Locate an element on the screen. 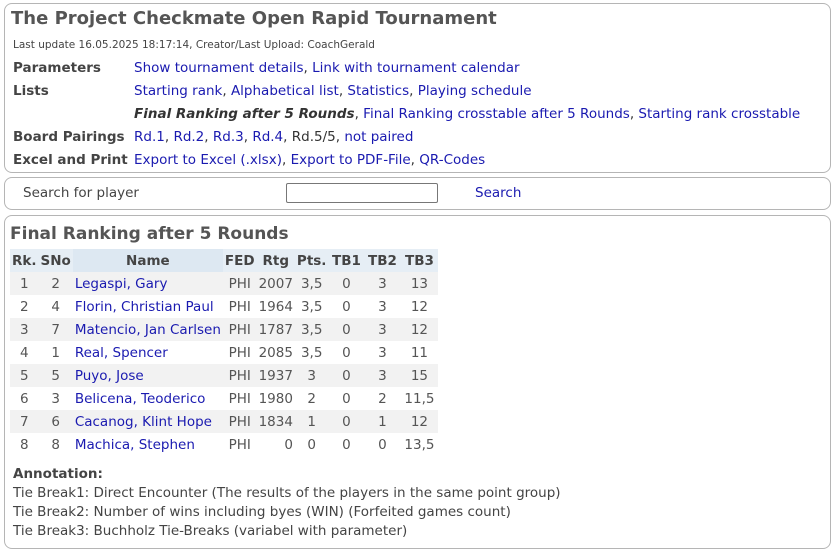 The height and width of the screenshot is (555, 839). tb2-cell: 2 is located at coordinates (382, 398).